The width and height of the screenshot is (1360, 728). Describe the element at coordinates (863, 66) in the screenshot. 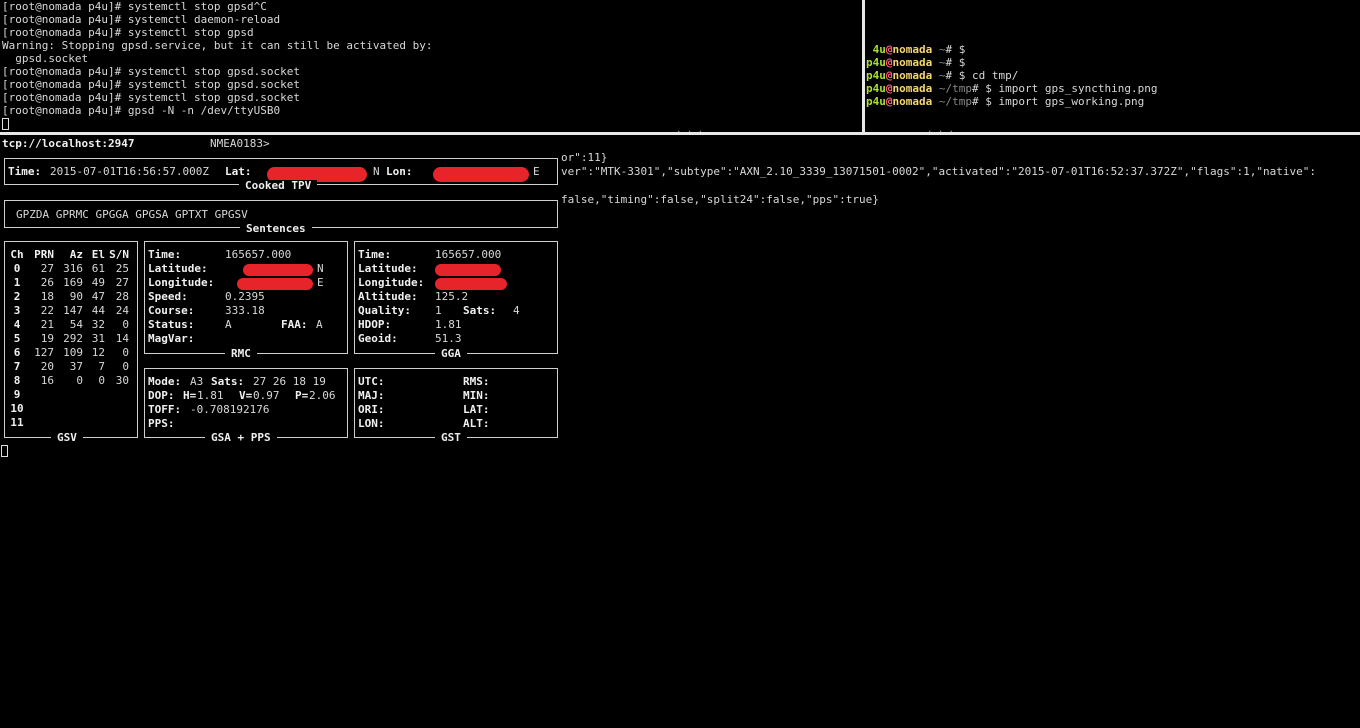

I see `pane-divider-vertical` at that location.